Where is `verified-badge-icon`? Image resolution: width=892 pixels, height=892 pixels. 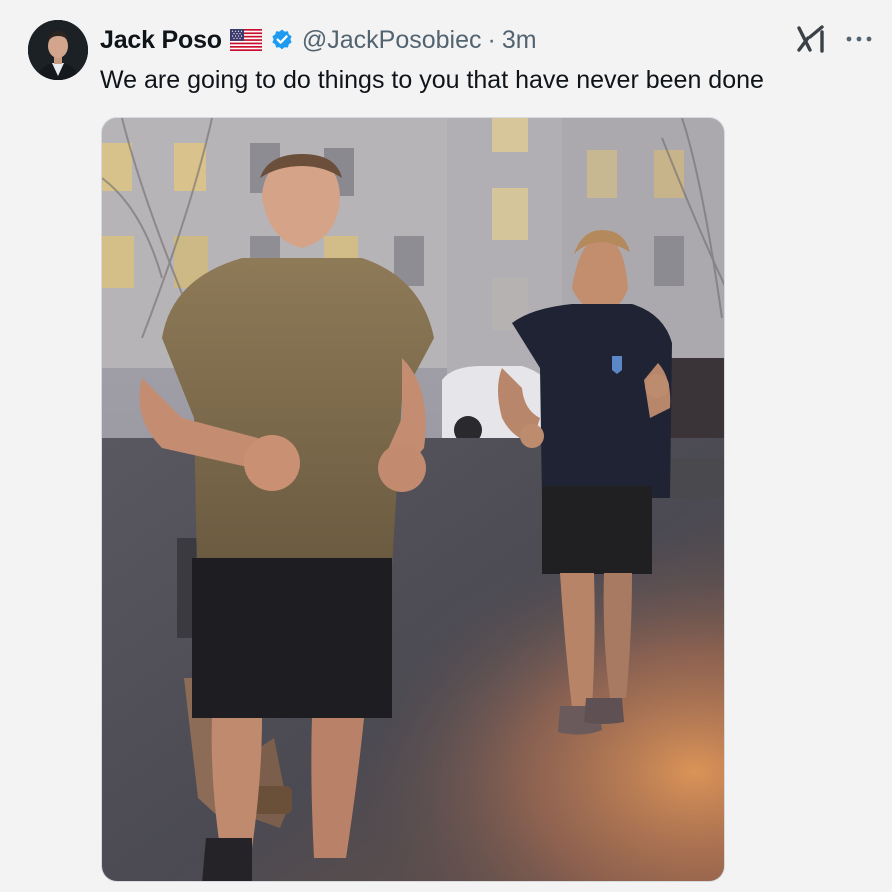 verified-badge-icon is located at coordinates (282, 40).